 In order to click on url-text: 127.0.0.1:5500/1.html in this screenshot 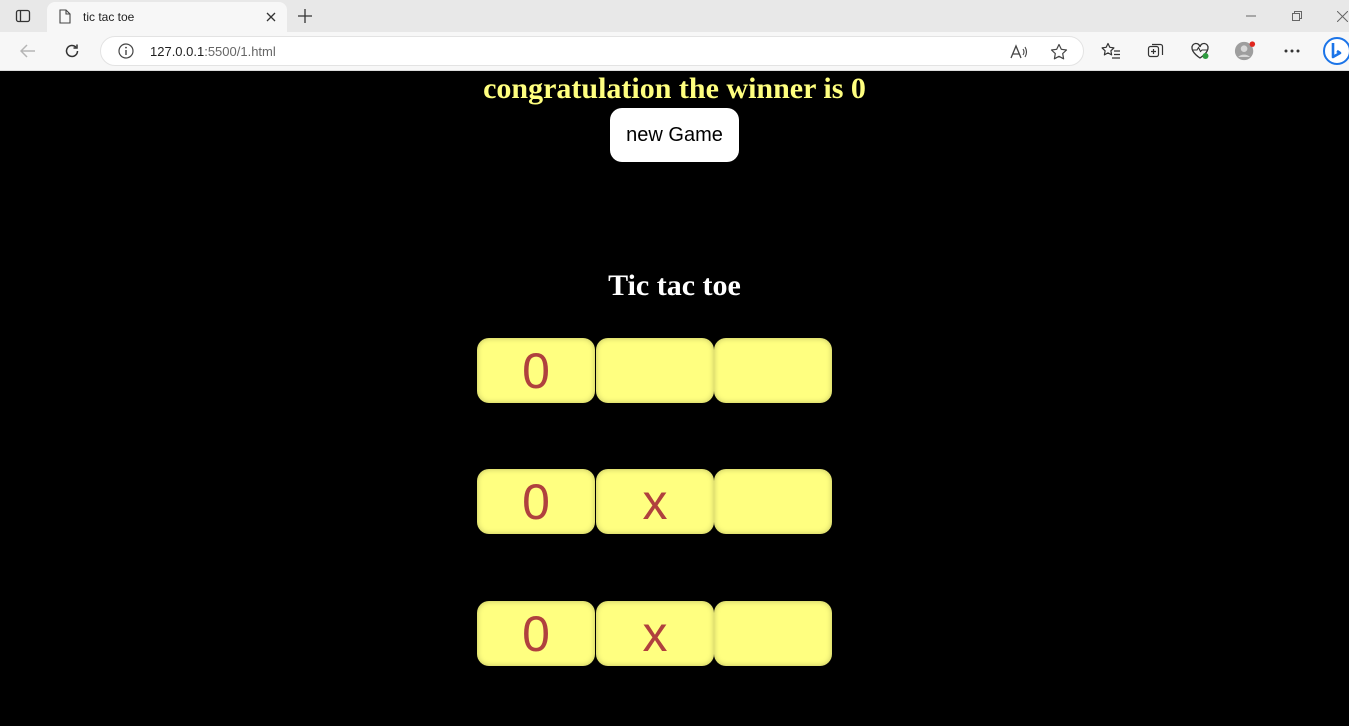, I will do `click(213, 51)`.